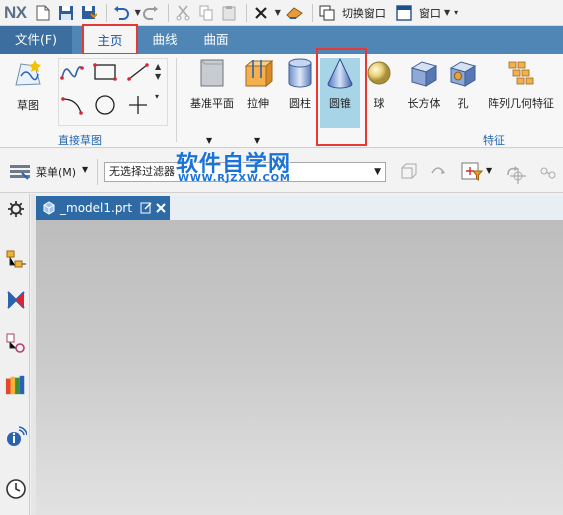 The width and height of the screenshot is (563, 515). I want to click on sketch-button: 草图, so click(28, 85).